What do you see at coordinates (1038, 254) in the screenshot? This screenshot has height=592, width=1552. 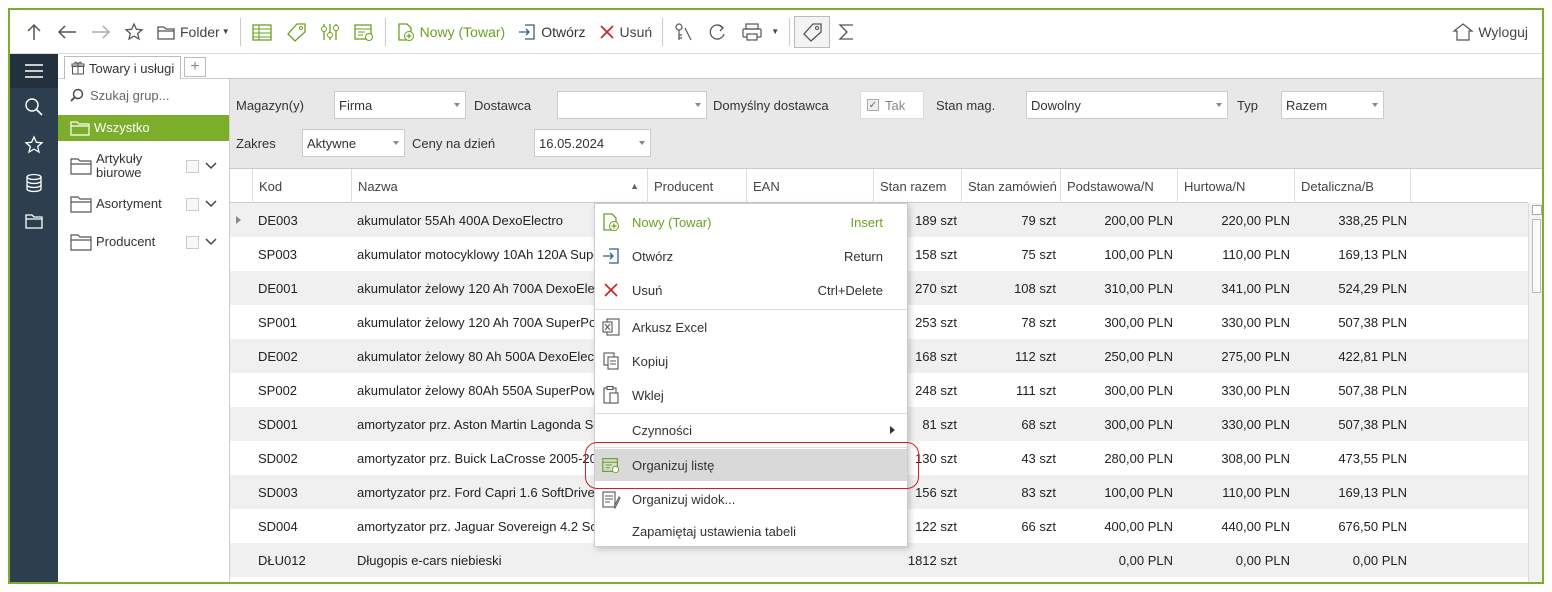 I see `cell-stan-zamowien: 75 szt` at bounding box center [1038, 254].